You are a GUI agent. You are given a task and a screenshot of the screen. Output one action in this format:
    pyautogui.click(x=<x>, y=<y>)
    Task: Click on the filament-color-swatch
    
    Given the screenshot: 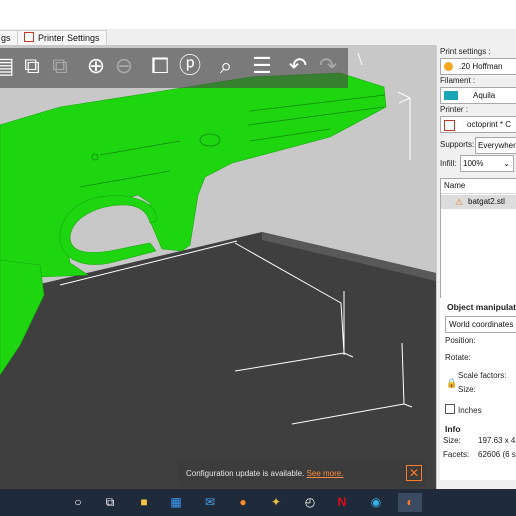 What is the action you would take?
    pyautogui.click(x=451, y=95)
    